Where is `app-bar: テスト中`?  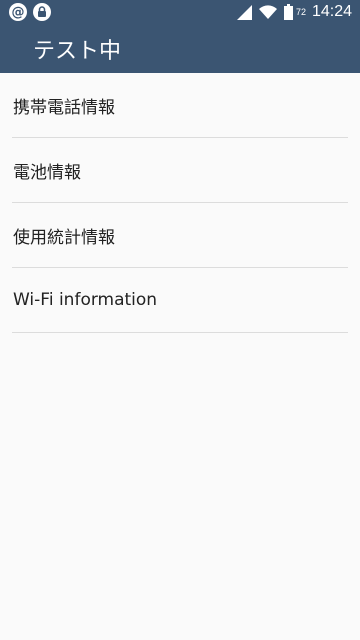 app-bar: テスト中 is located at coordinates (180, 49).